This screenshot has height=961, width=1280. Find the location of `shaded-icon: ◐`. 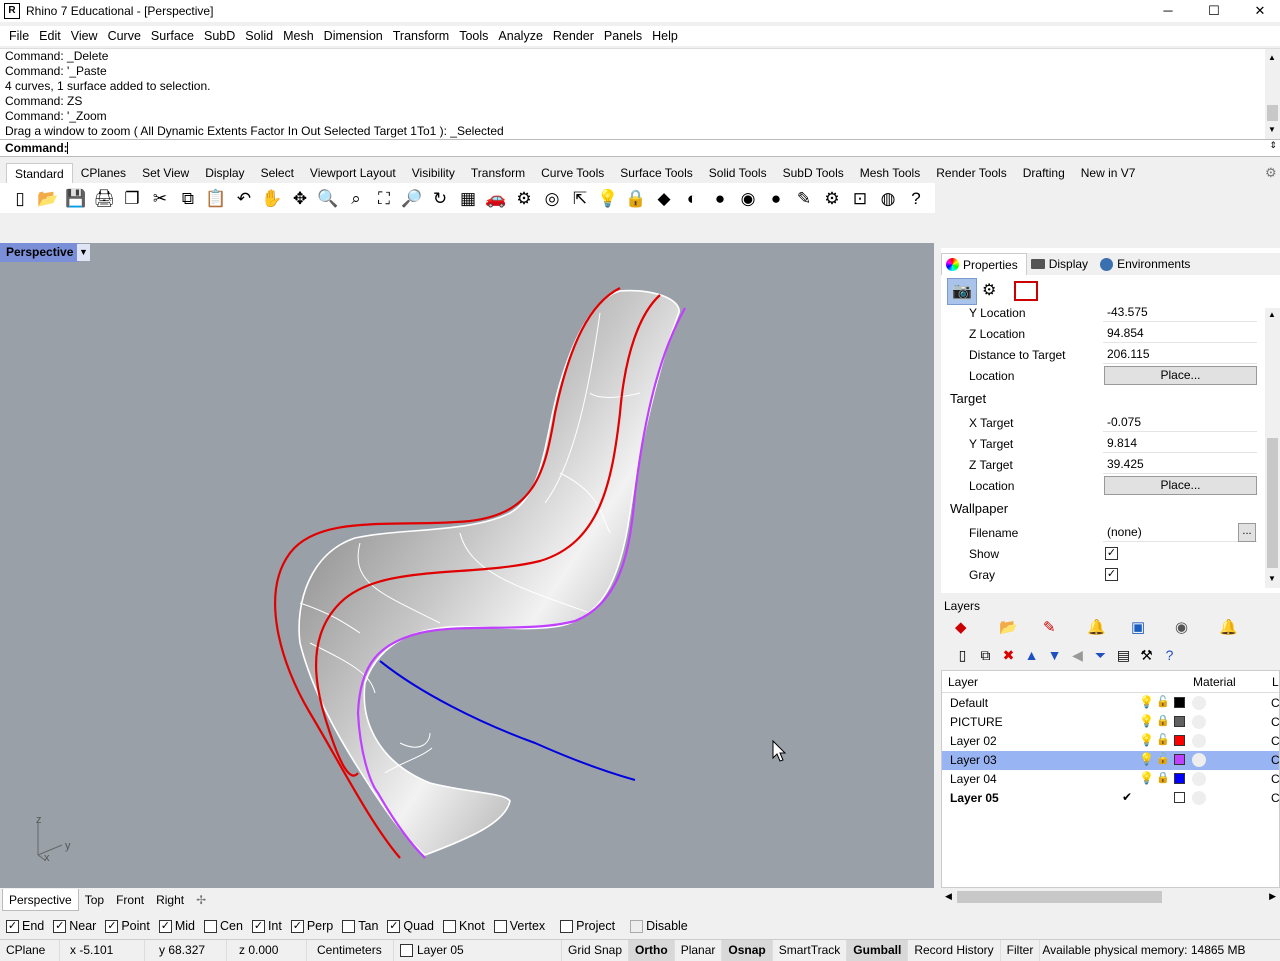

shaded-icon: ◐ is located at coordinates (692, 198).